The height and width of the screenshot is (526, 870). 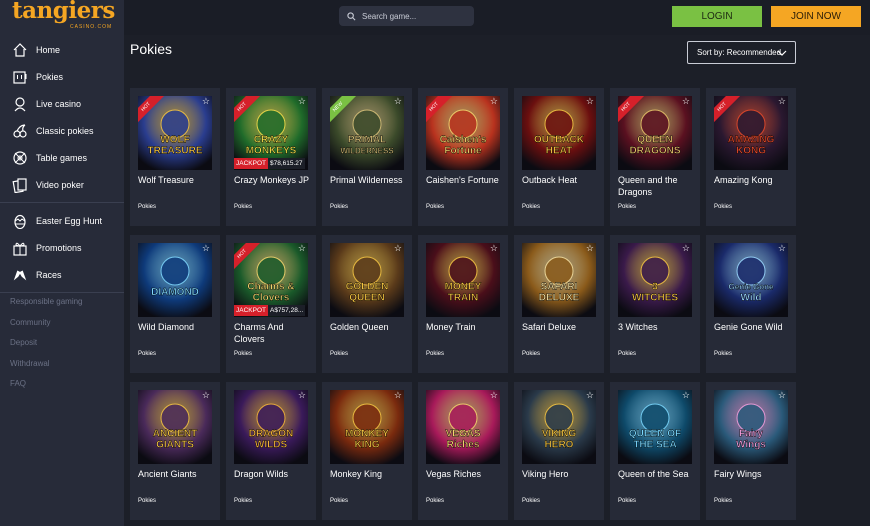 I want to click on game-thumbnail: QUEEN DRAGONS HOT ☆, so click(x=655, y=133).